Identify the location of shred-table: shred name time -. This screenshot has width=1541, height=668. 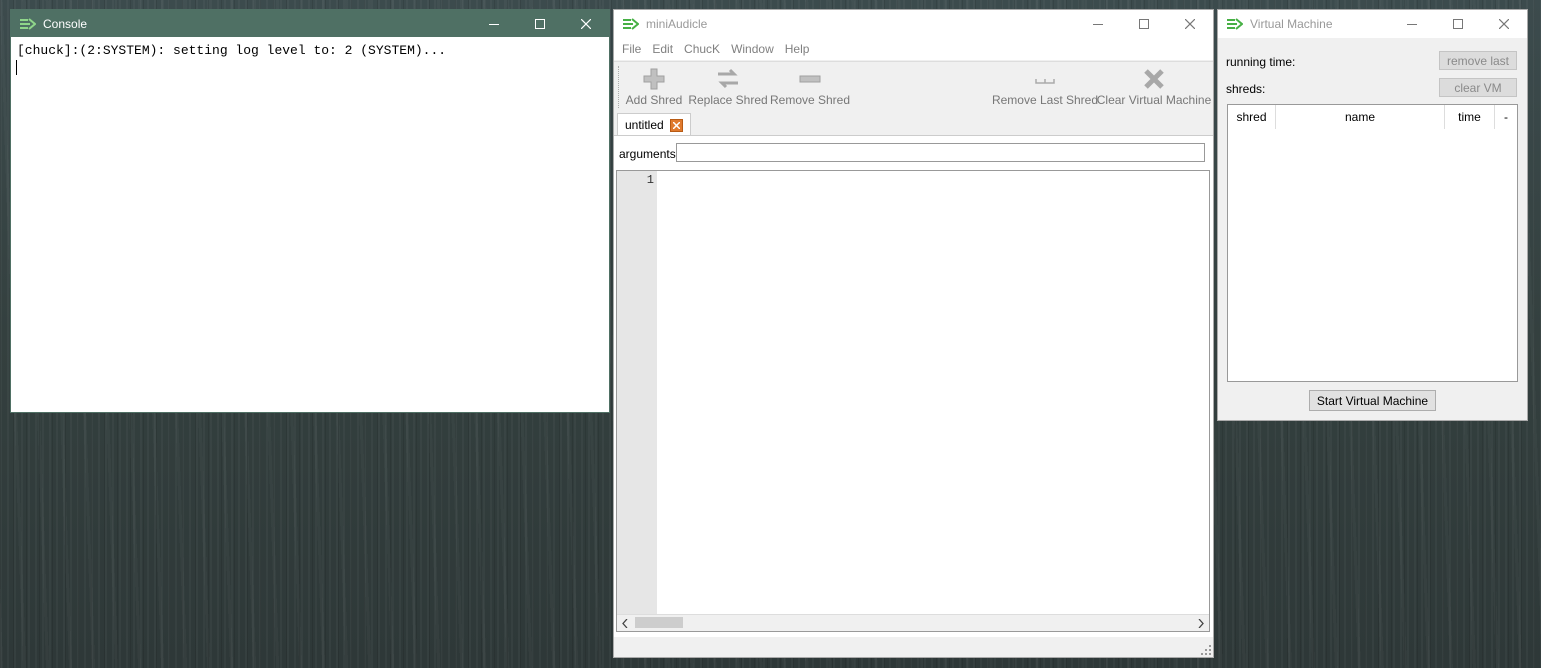
(1372, 243).